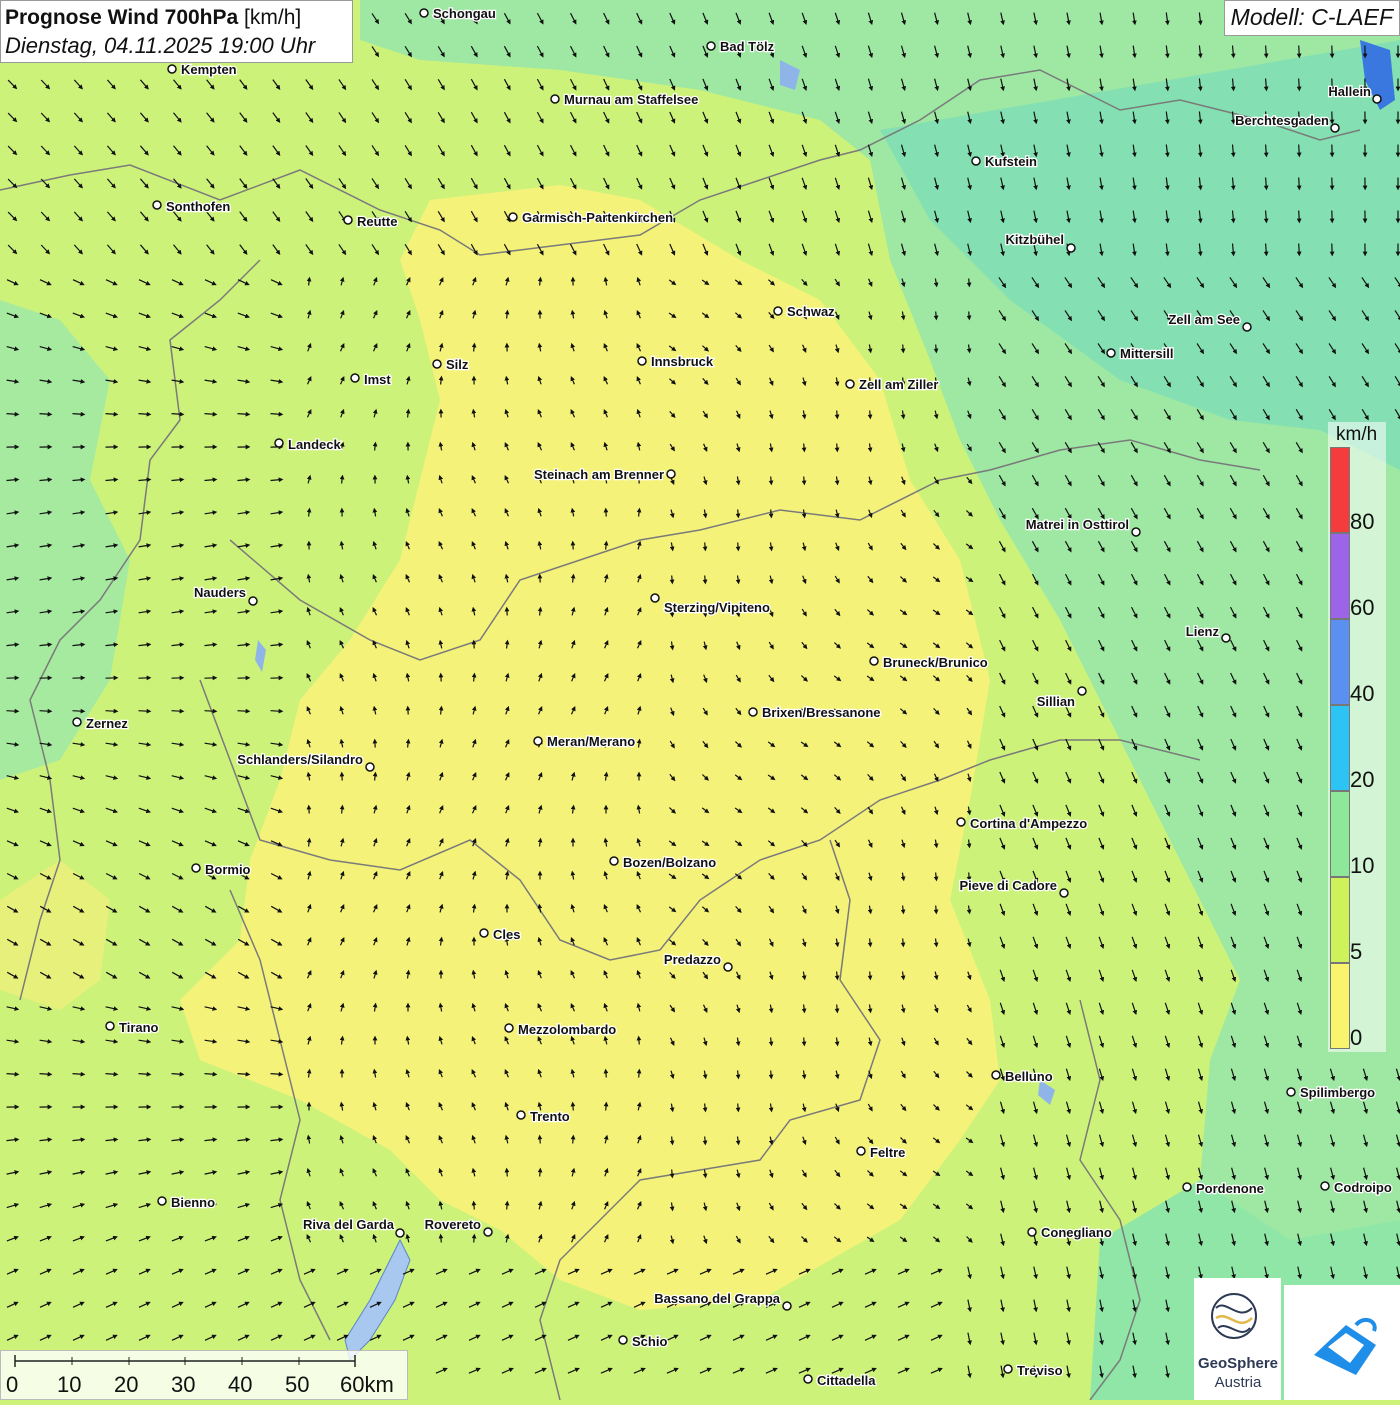 This screenshot has width=1400, height=1405. Describe the element at coordinates (139, 1027) in the screenshot. I see `city-label: Tirano` at that location.